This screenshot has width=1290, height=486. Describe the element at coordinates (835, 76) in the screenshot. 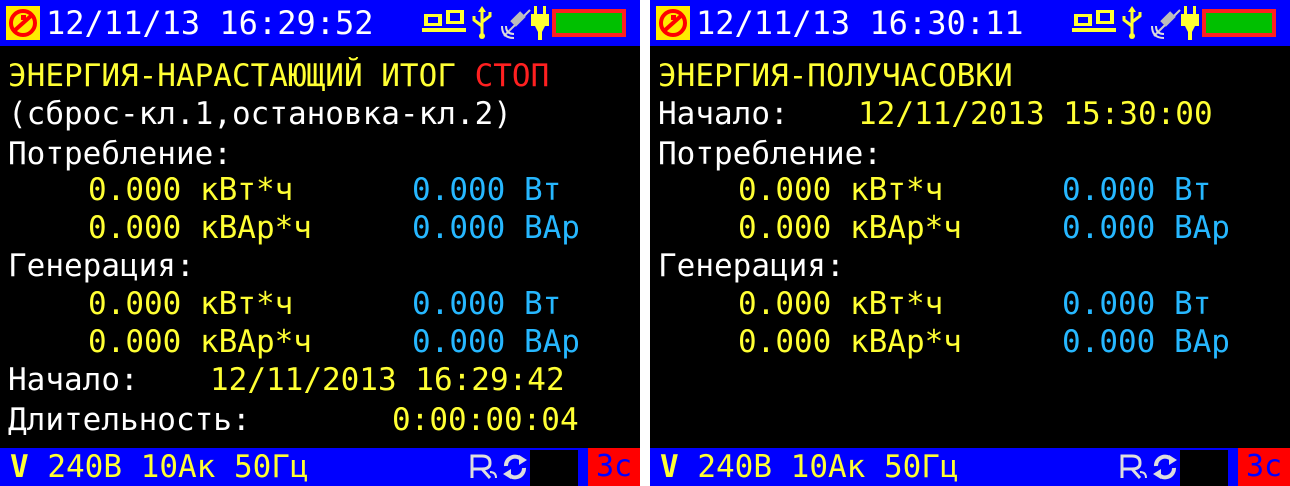

I see `page-title: ЭНЕРГИЯ-ПОЛУЧАСОВКИ` at that location.